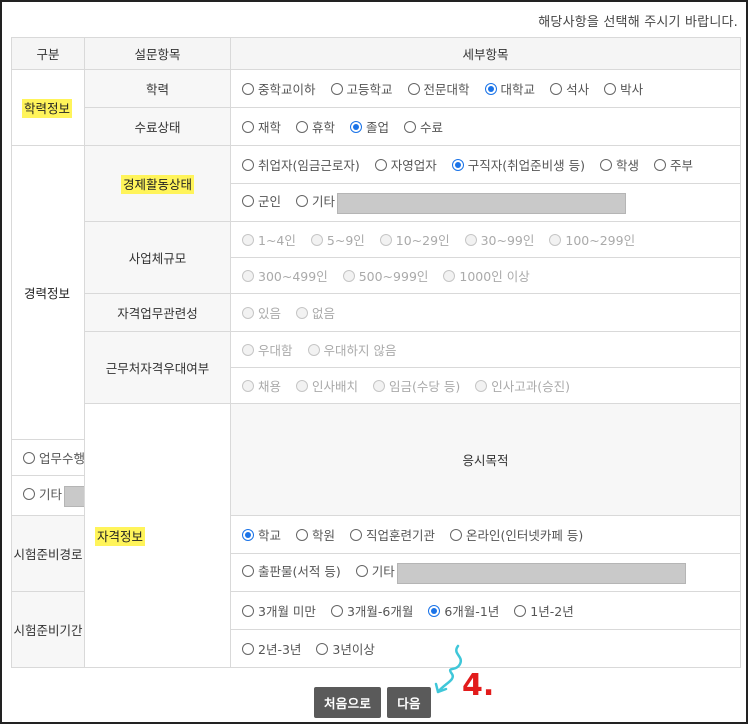 The width and height of the screenshot is (748, 724). What do you see at coordinates (425, 386) in the screenshot?
I see `radio-label: 임금(수당 등)` at bounding box center [425, 386].